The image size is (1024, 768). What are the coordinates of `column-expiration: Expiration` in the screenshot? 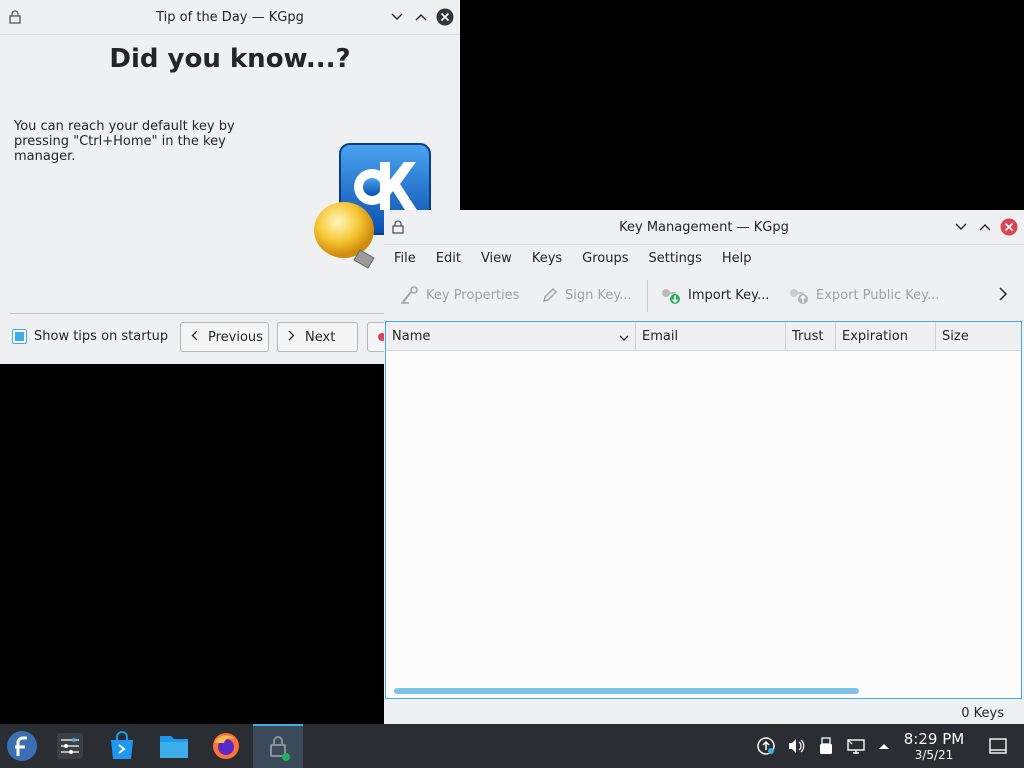 It's located at (886, 336).